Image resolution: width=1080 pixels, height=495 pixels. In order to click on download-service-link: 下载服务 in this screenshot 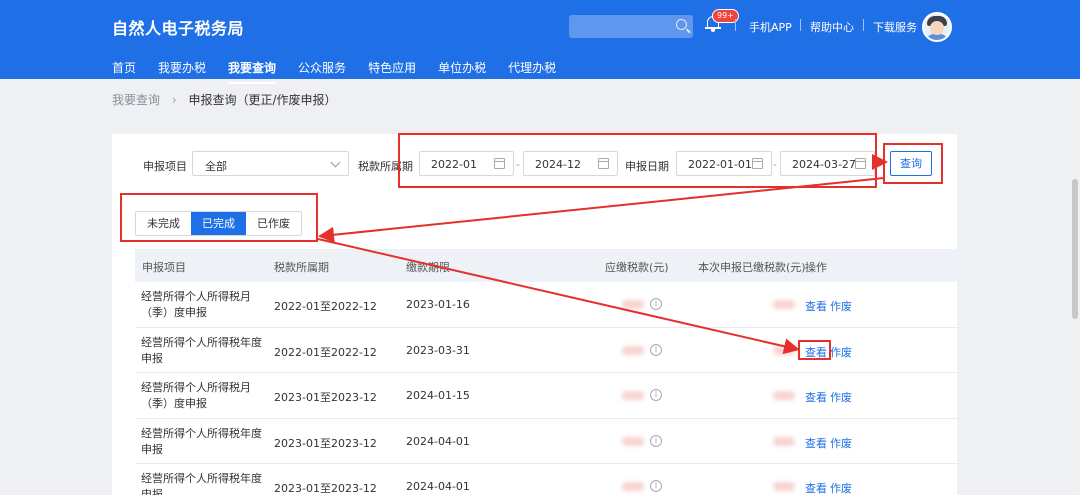, I will do `click(895, 27)`.